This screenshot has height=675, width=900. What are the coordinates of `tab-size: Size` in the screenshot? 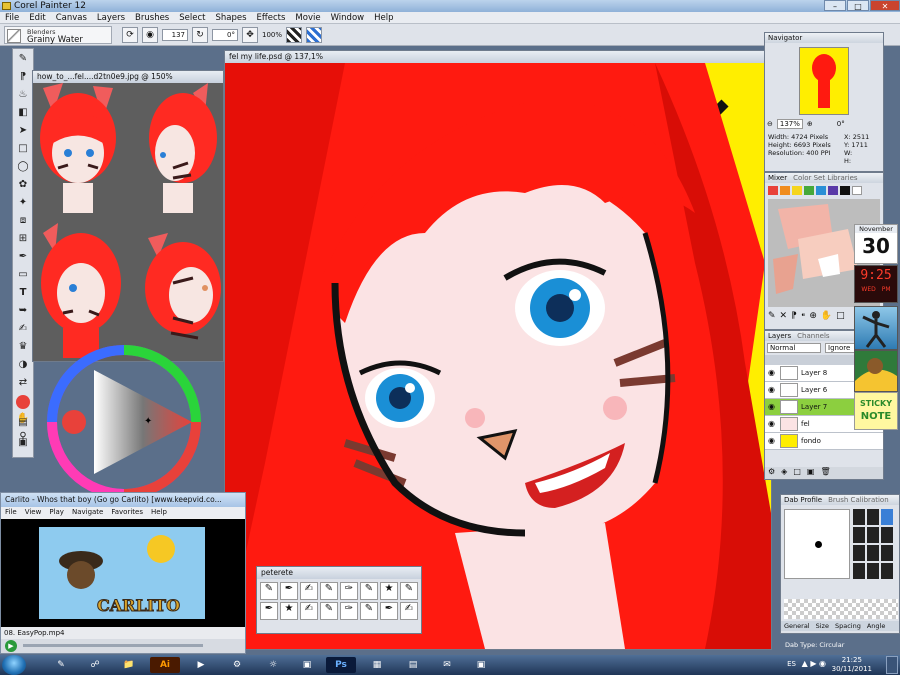 It's located at (822, 626).